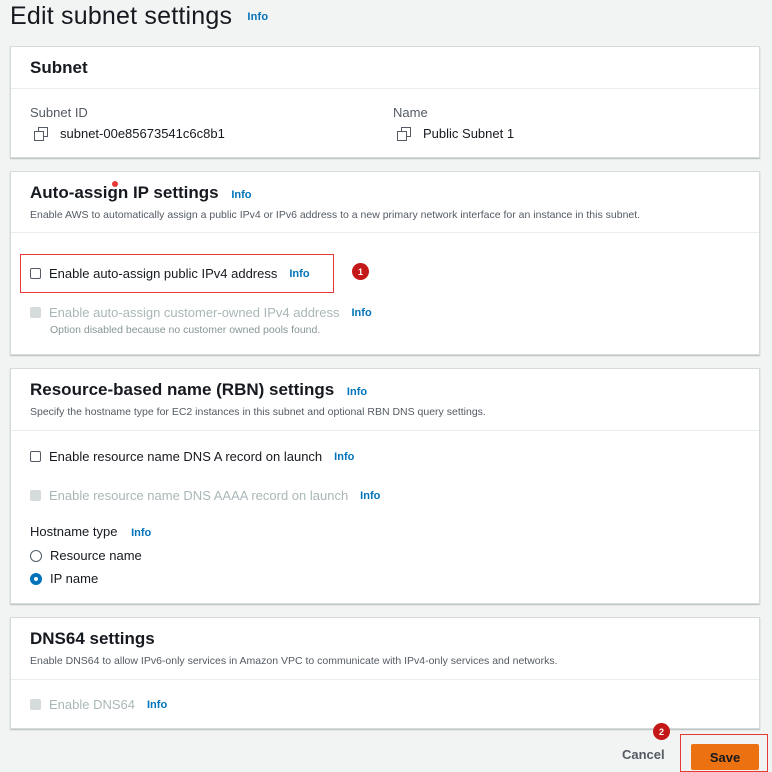 The image size is (772, 772). I want to click on step-badge-2: 2, so click(661, 731).